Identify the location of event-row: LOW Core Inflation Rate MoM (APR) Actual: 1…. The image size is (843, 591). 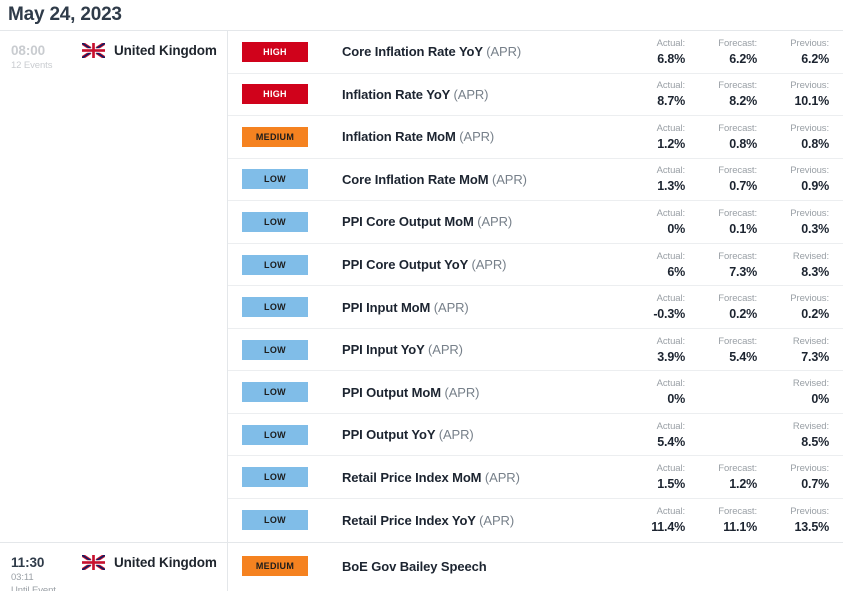
(535, 180).